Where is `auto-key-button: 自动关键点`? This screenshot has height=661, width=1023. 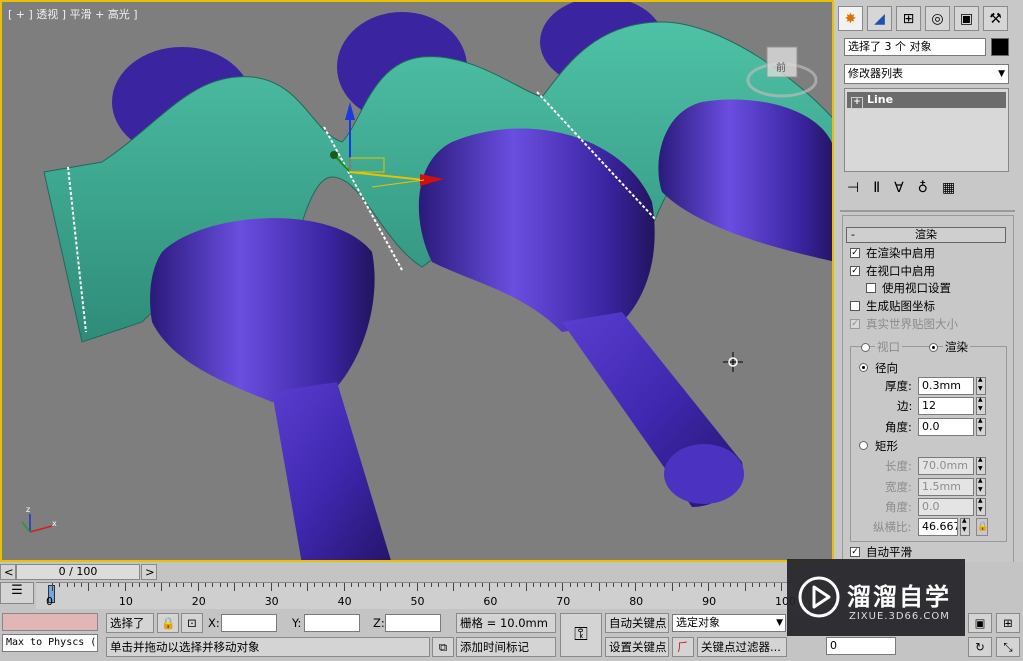 auto-key-button: 自动关键点 is located at coordinates (637, 623).